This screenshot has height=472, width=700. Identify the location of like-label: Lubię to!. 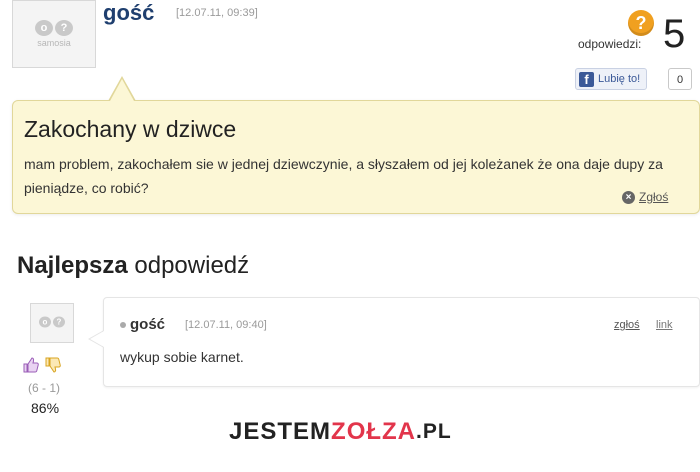
(619, 79).